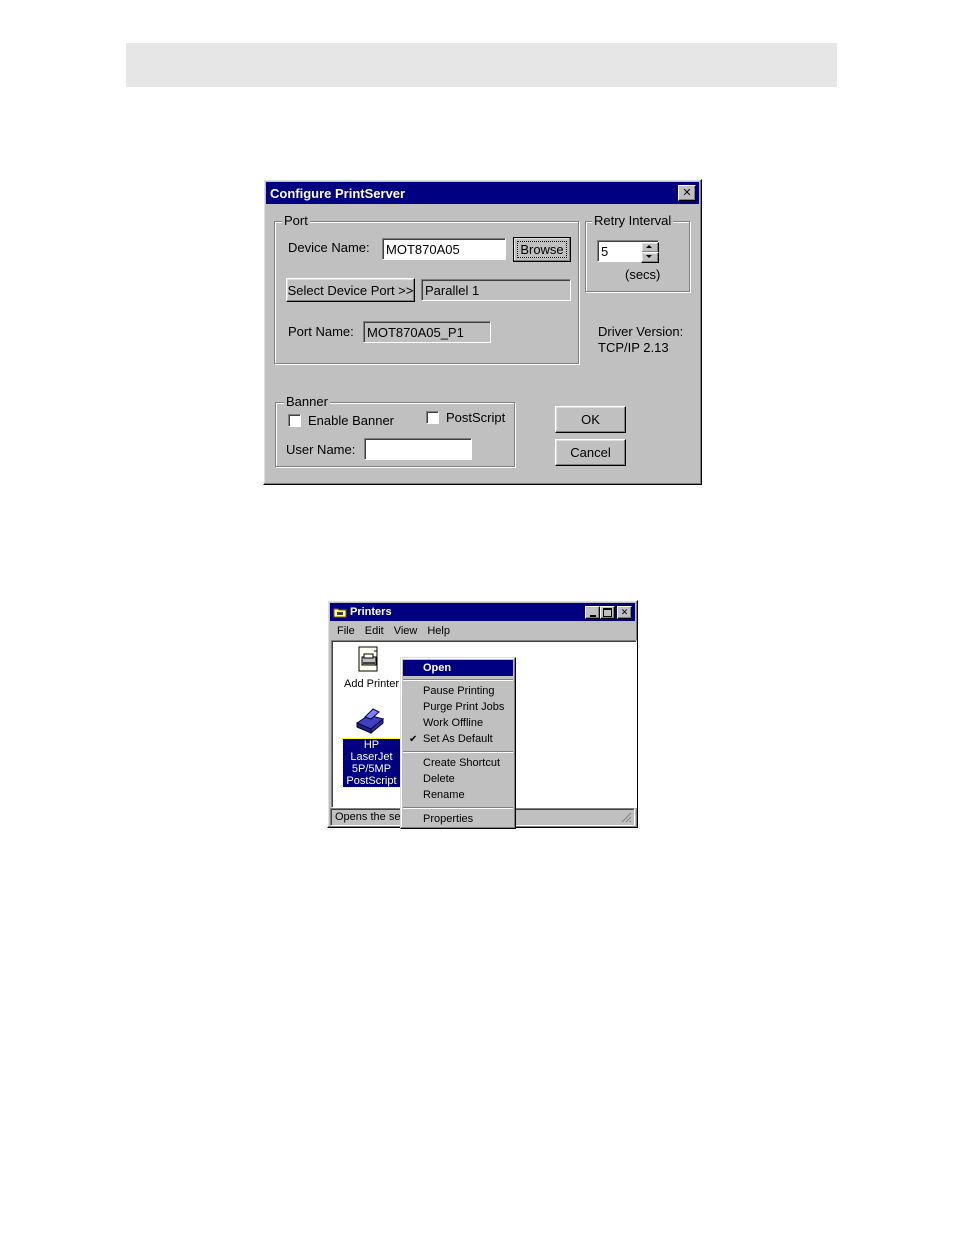 The width and height of the screenshot is (954, 1235). I want to click on minimize-icon, so click(592, 615).